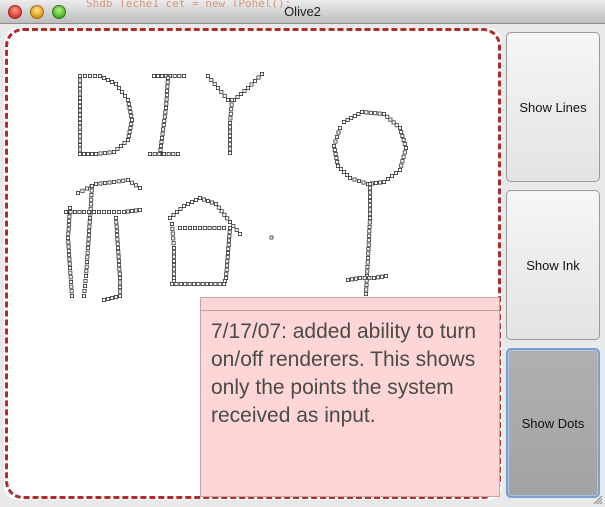  Describe the element at coordinates (597, 499) in the screenshot. I see `resize-grip-icon` at that location.